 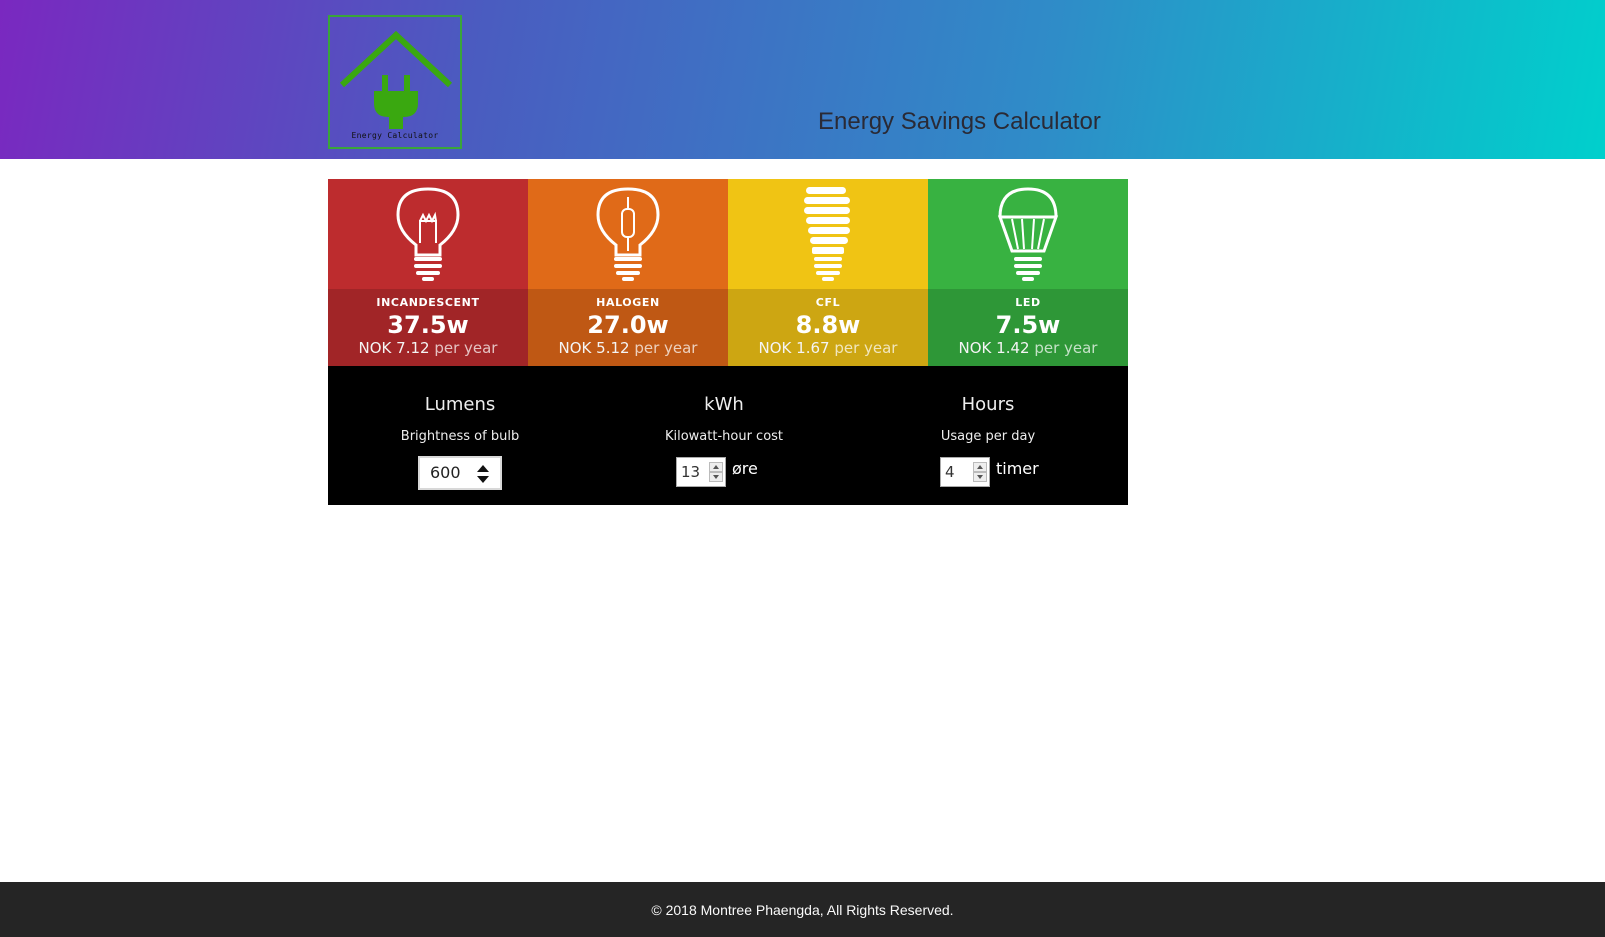 I want to click on kwh-value: 13, so click(x=691, y=472).